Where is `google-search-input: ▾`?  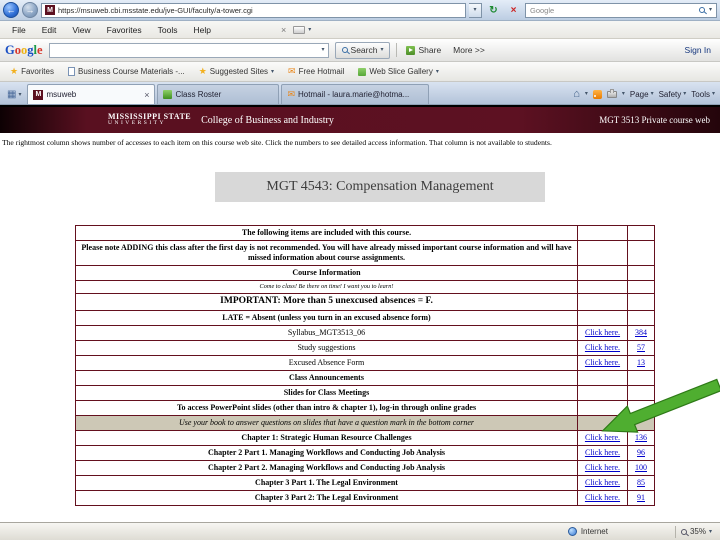
google-search-input: ▾ is located at coordinates (188, 50).